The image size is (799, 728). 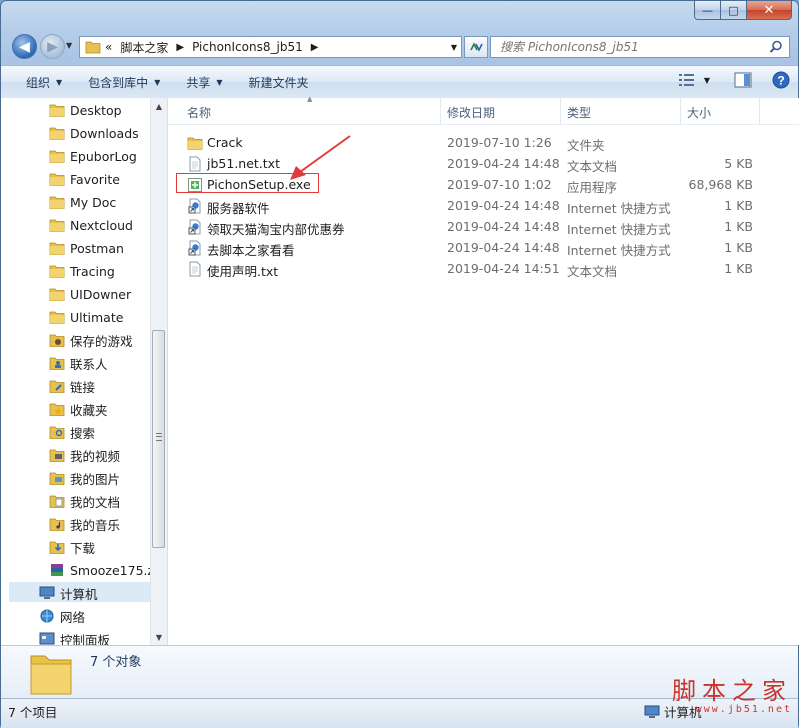 What do you see at coordinates (62, 616) in the screenshot?
I see `nav-item: 网络` at bounding box center [62, 616].